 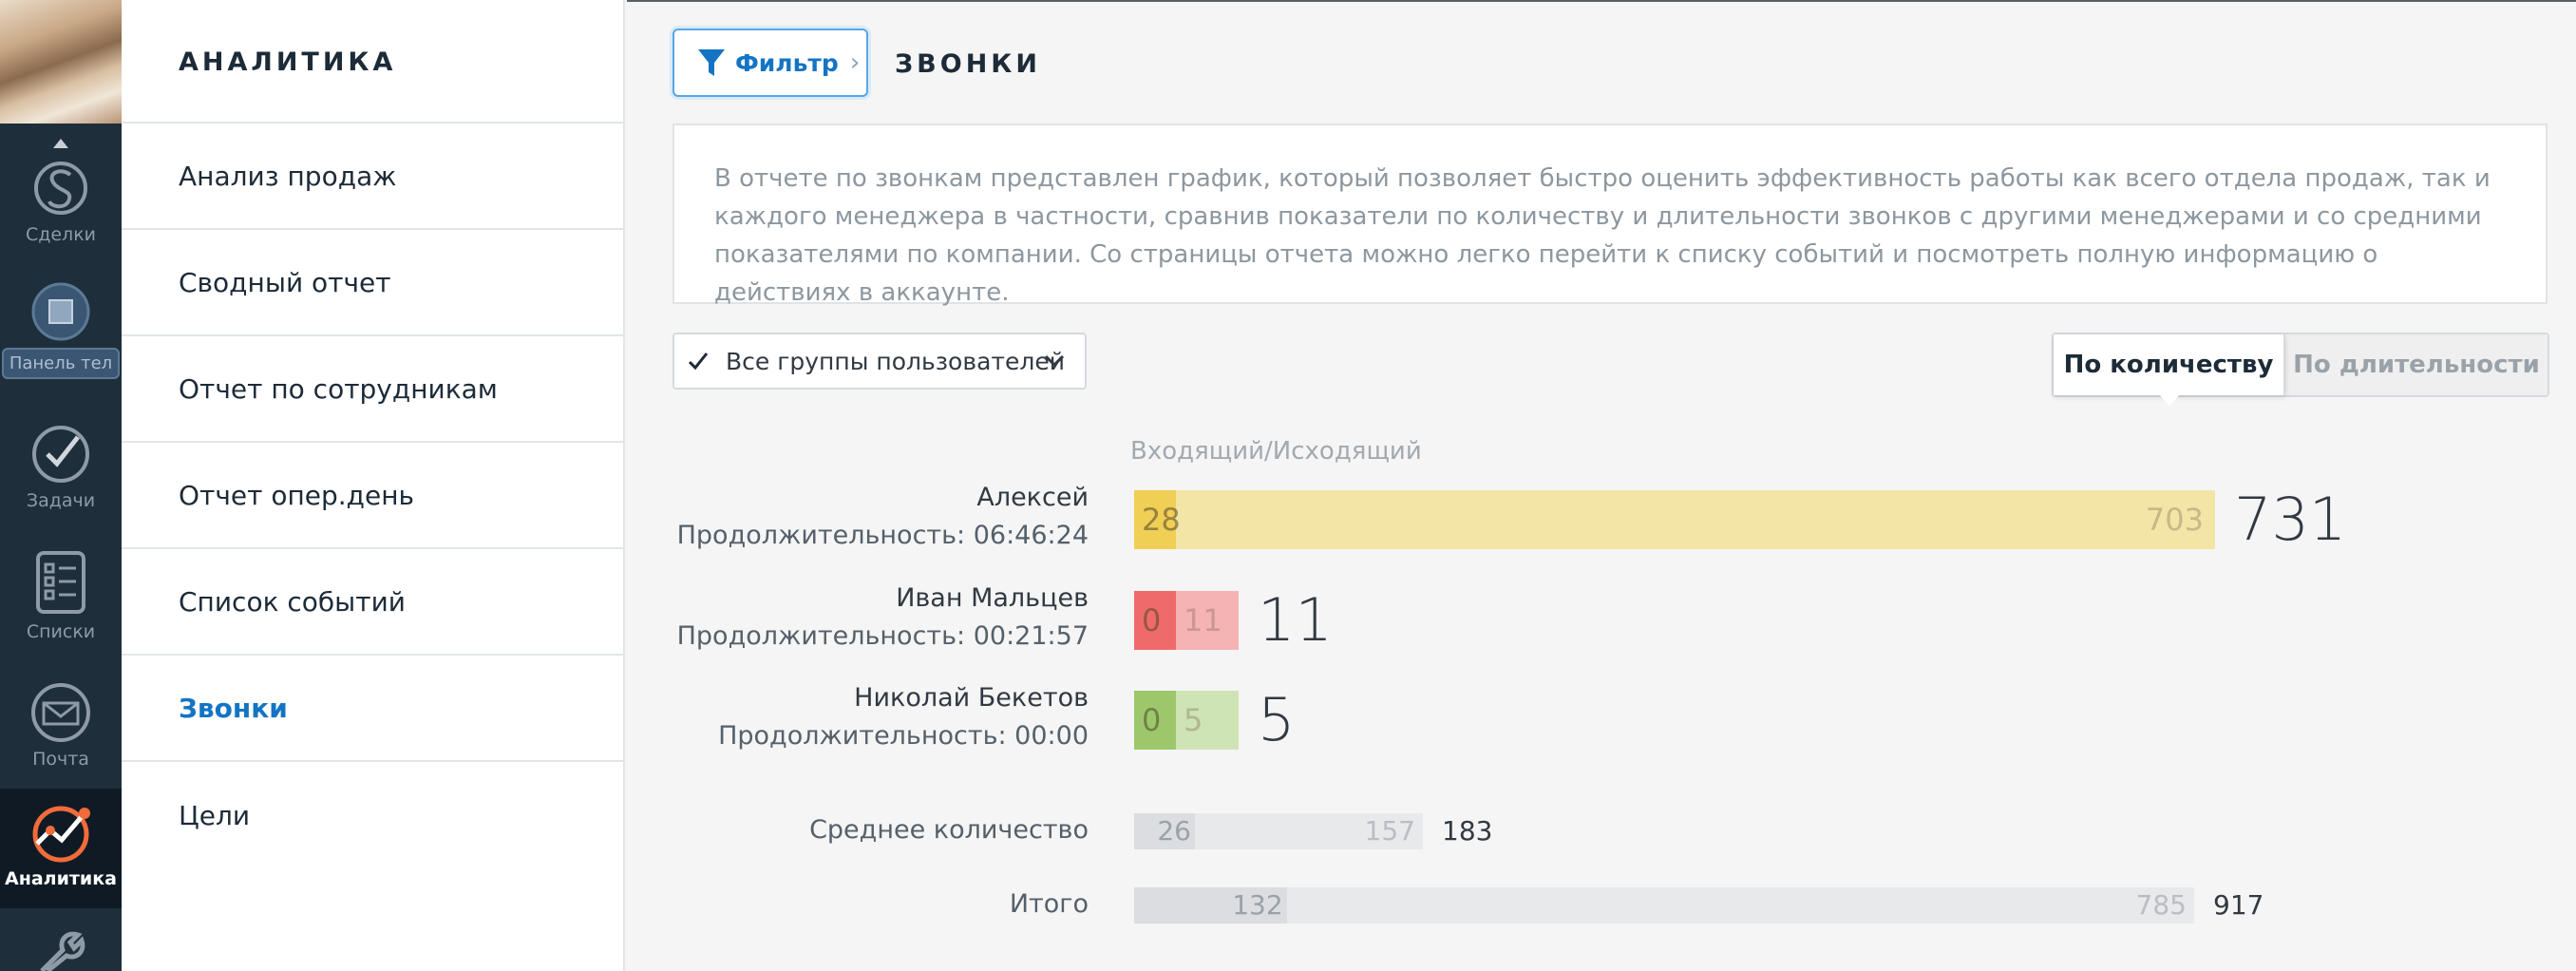 I want to click on total-value: 731, so click(x=2290, y=519).